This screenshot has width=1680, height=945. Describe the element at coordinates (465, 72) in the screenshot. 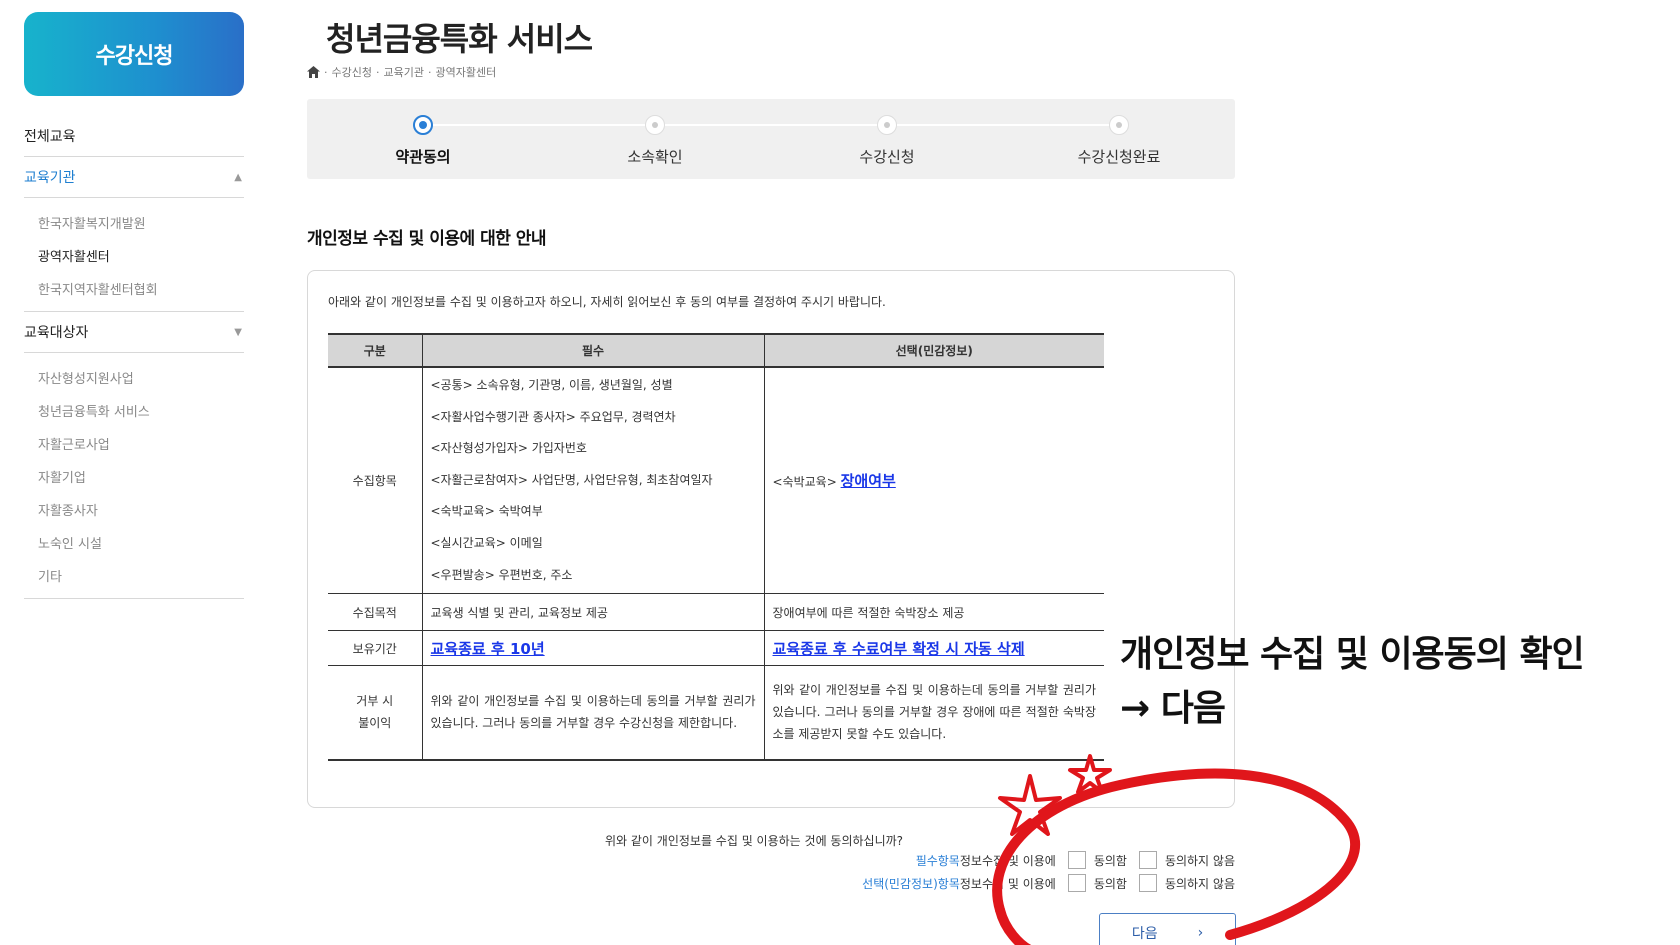

I see `breadcrumb-item: 광역자활센터` at that location.